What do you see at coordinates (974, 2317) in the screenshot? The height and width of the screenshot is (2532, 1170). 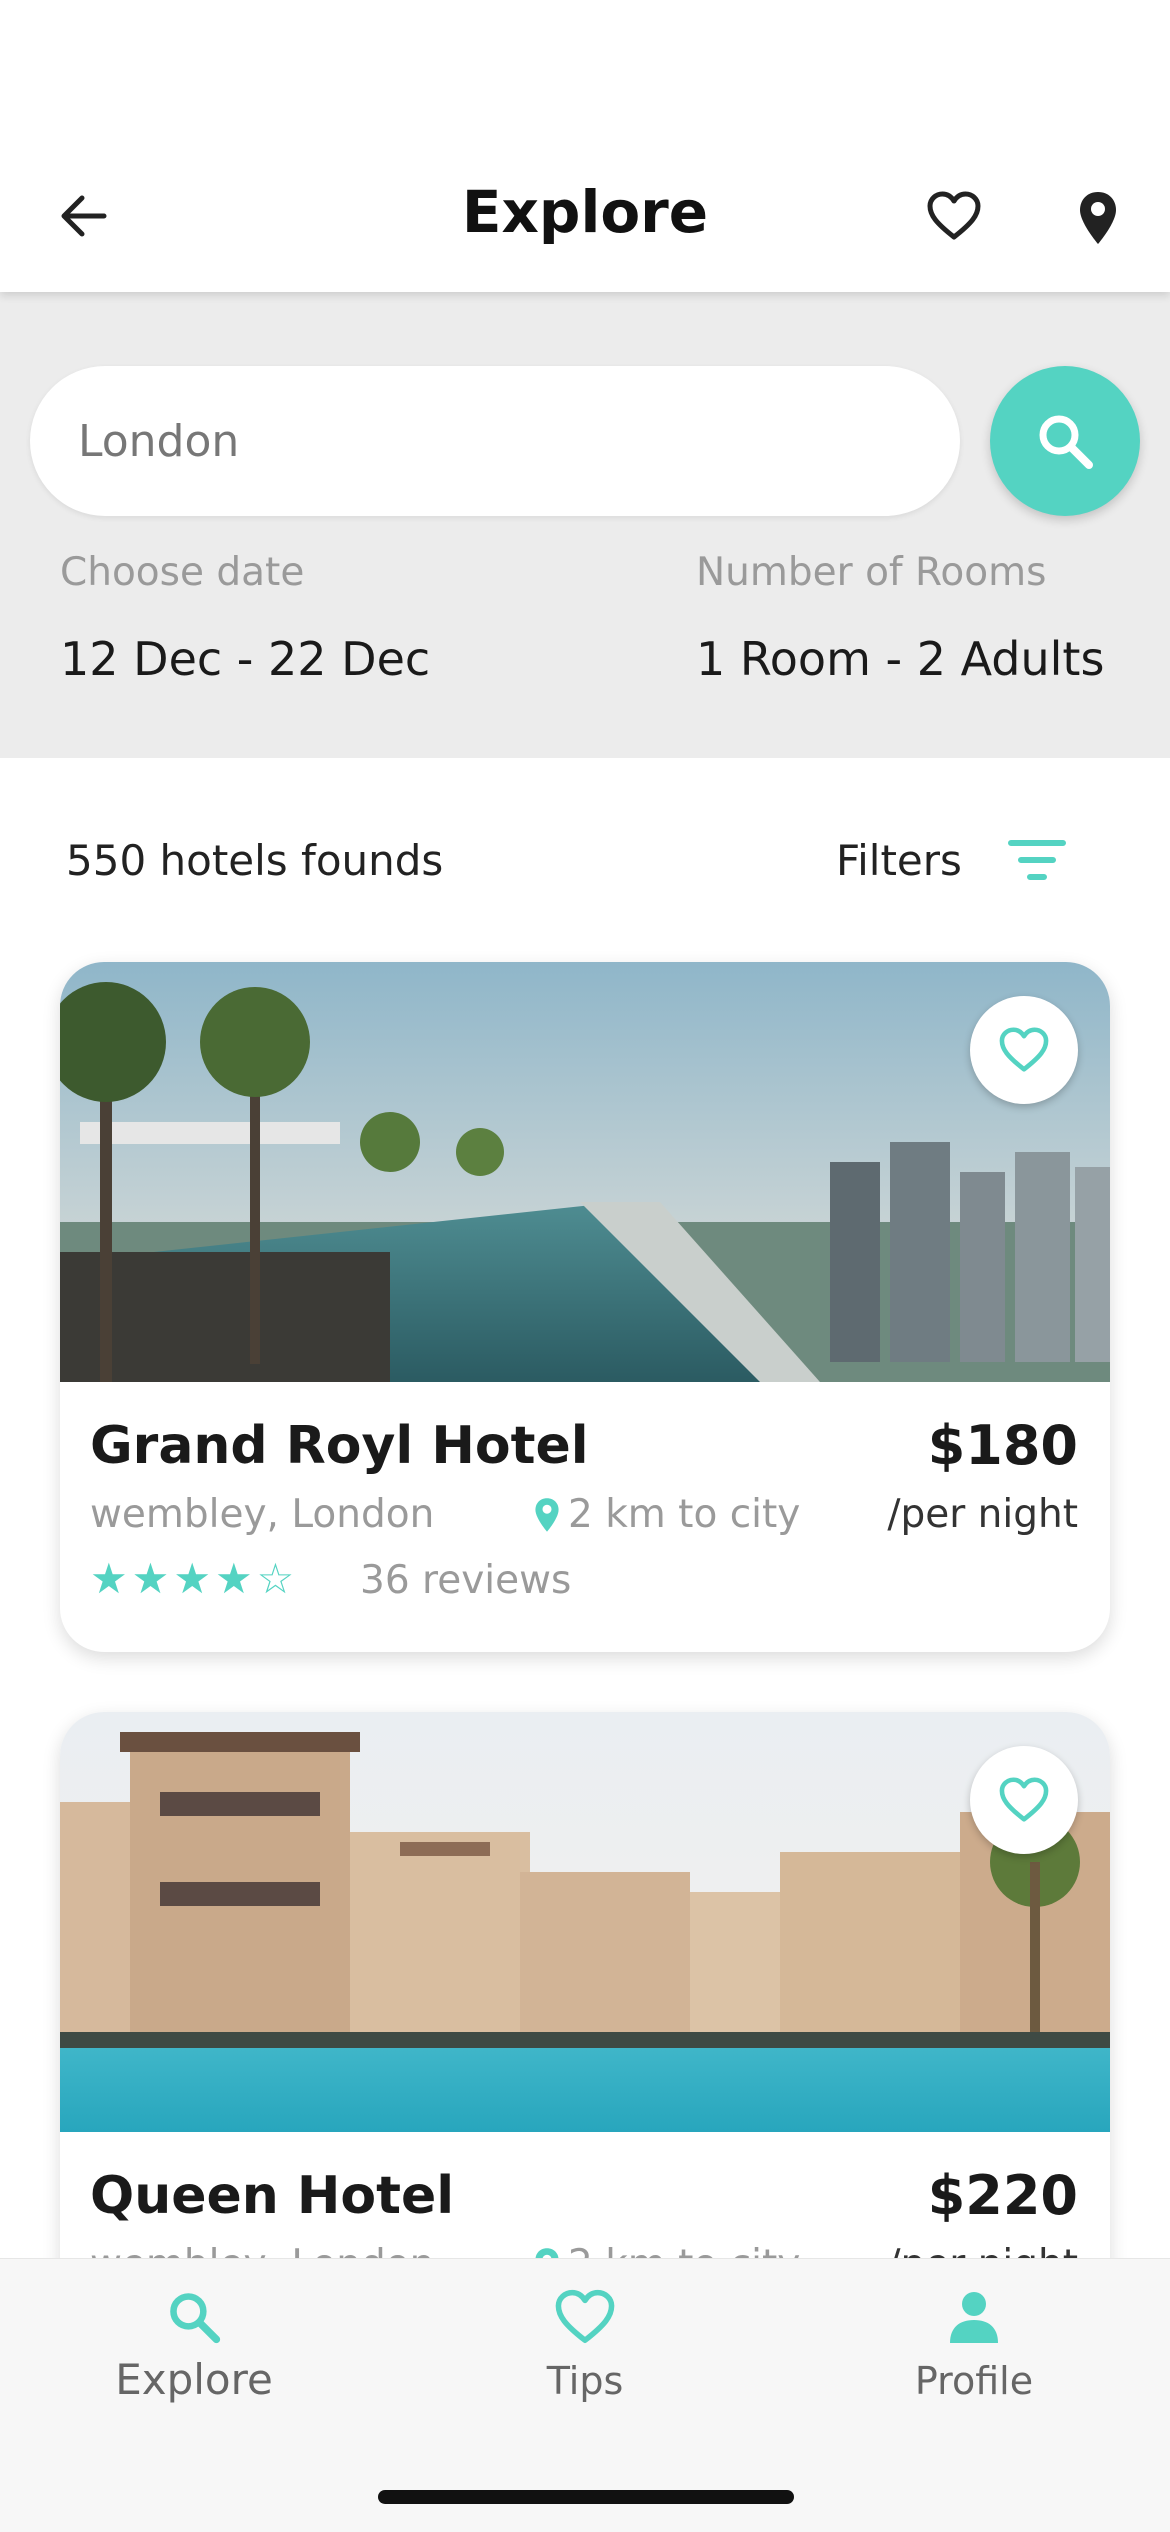 I see `person-icon` at bounding box center [974, 2317].